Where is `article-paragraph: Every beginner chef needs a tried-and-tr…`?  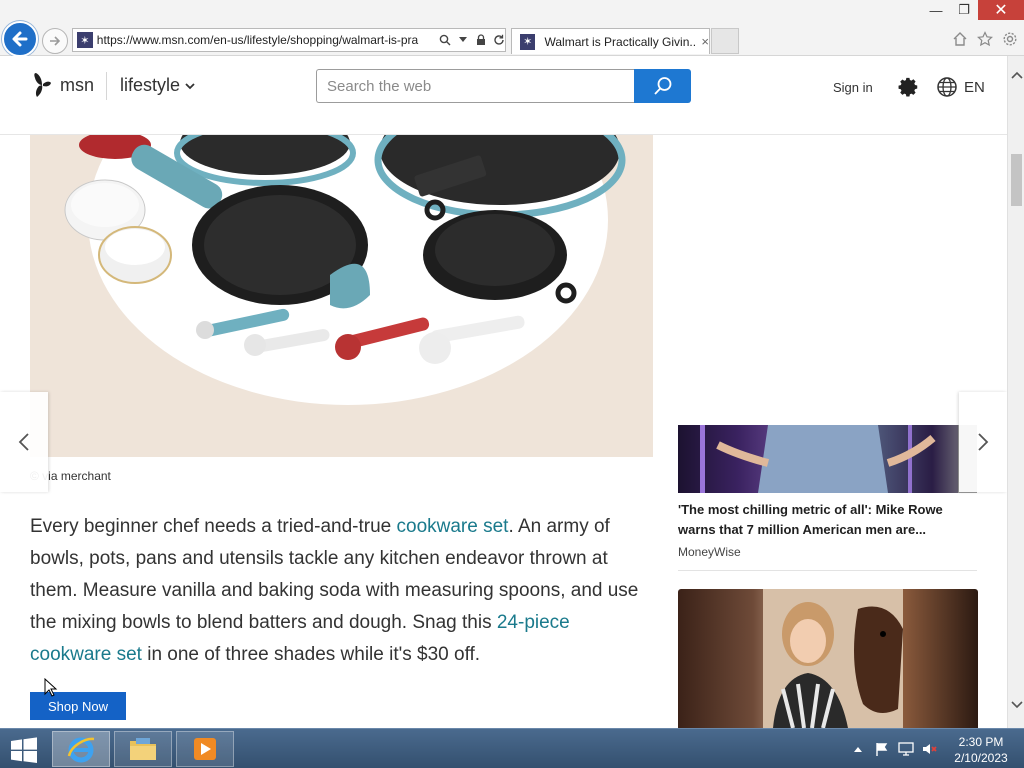 article-paragraph: Every beginner chef needs a tried-and-tr… is located at coordinates (340, 591).